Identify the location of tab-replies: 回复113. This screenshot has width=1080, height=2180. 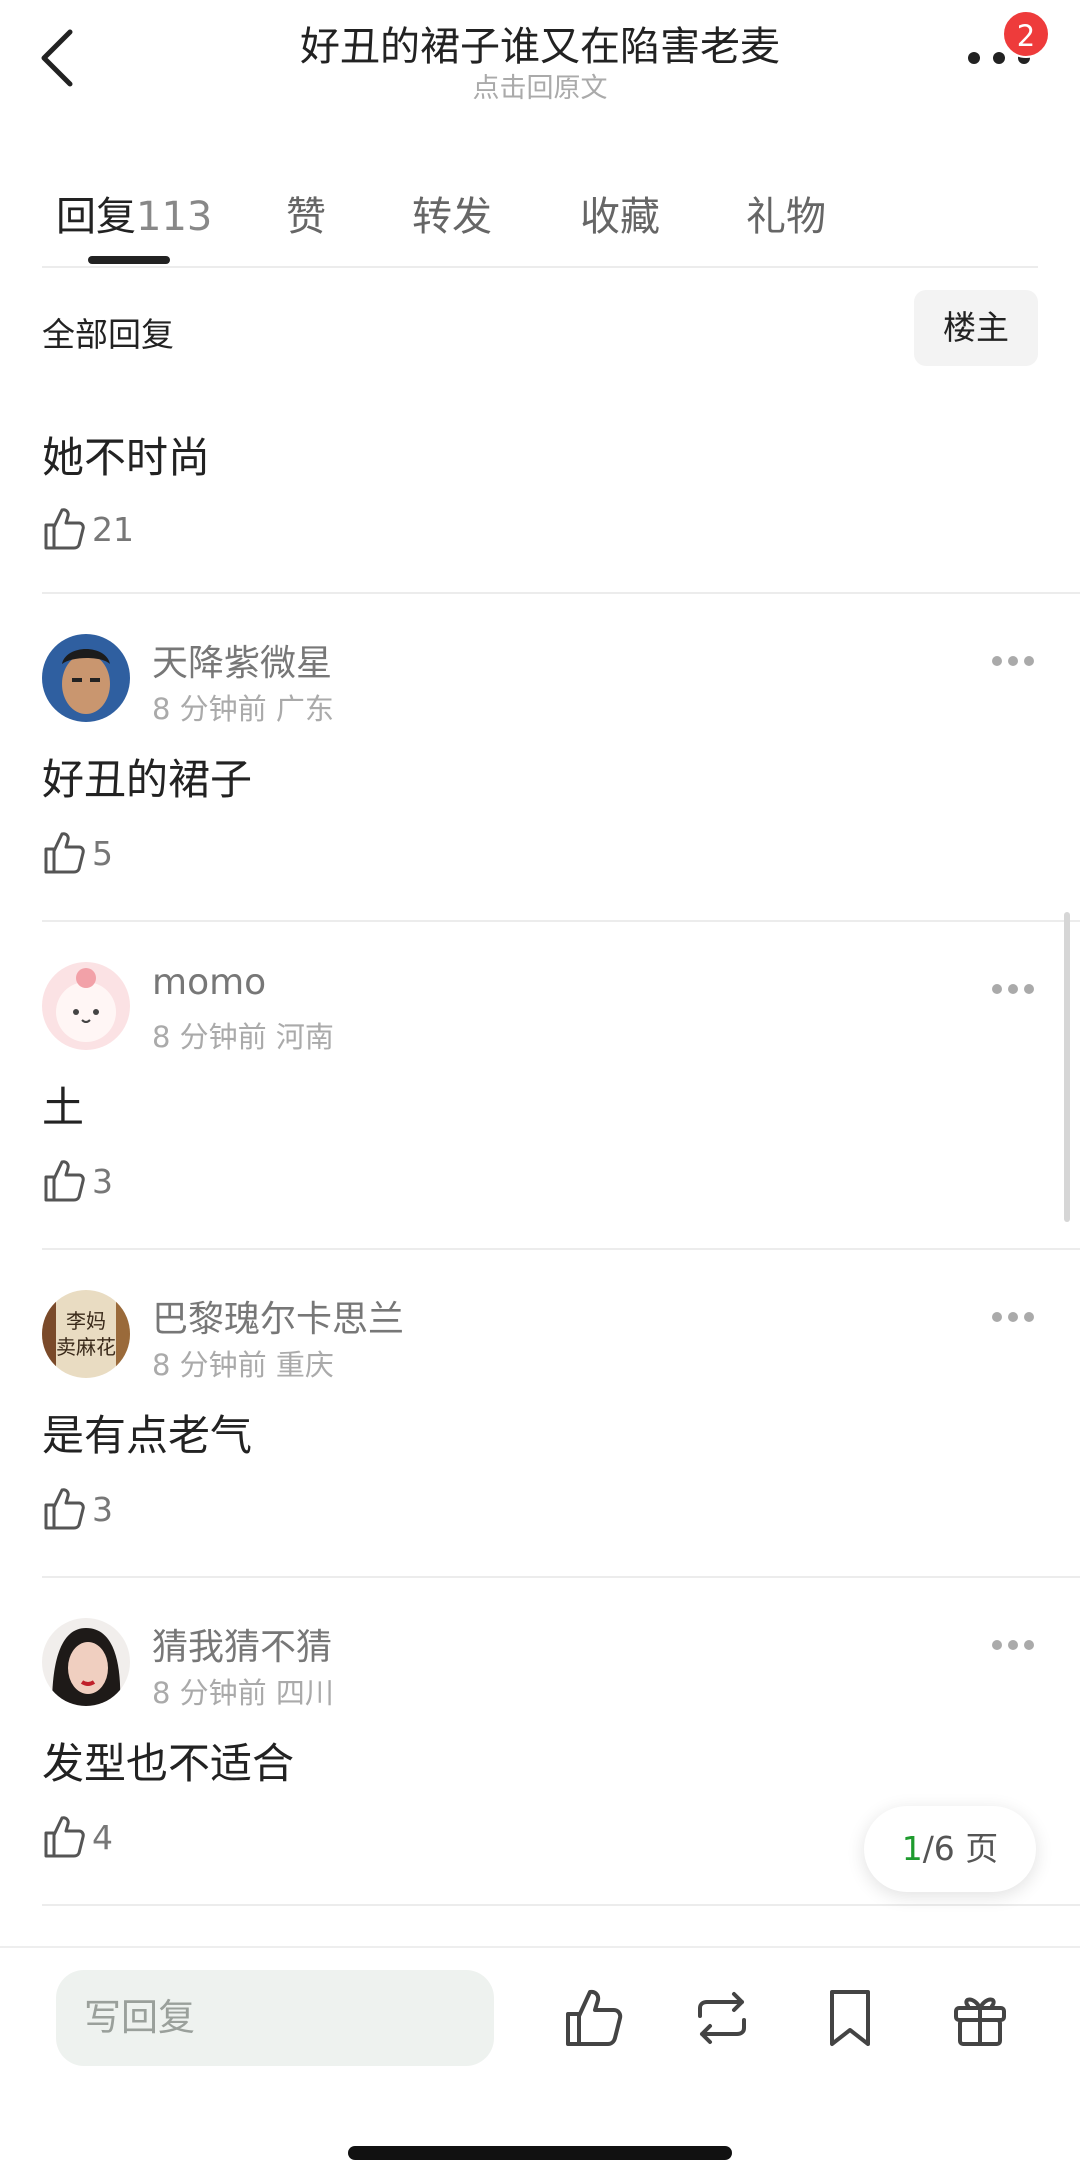
(134, 213).